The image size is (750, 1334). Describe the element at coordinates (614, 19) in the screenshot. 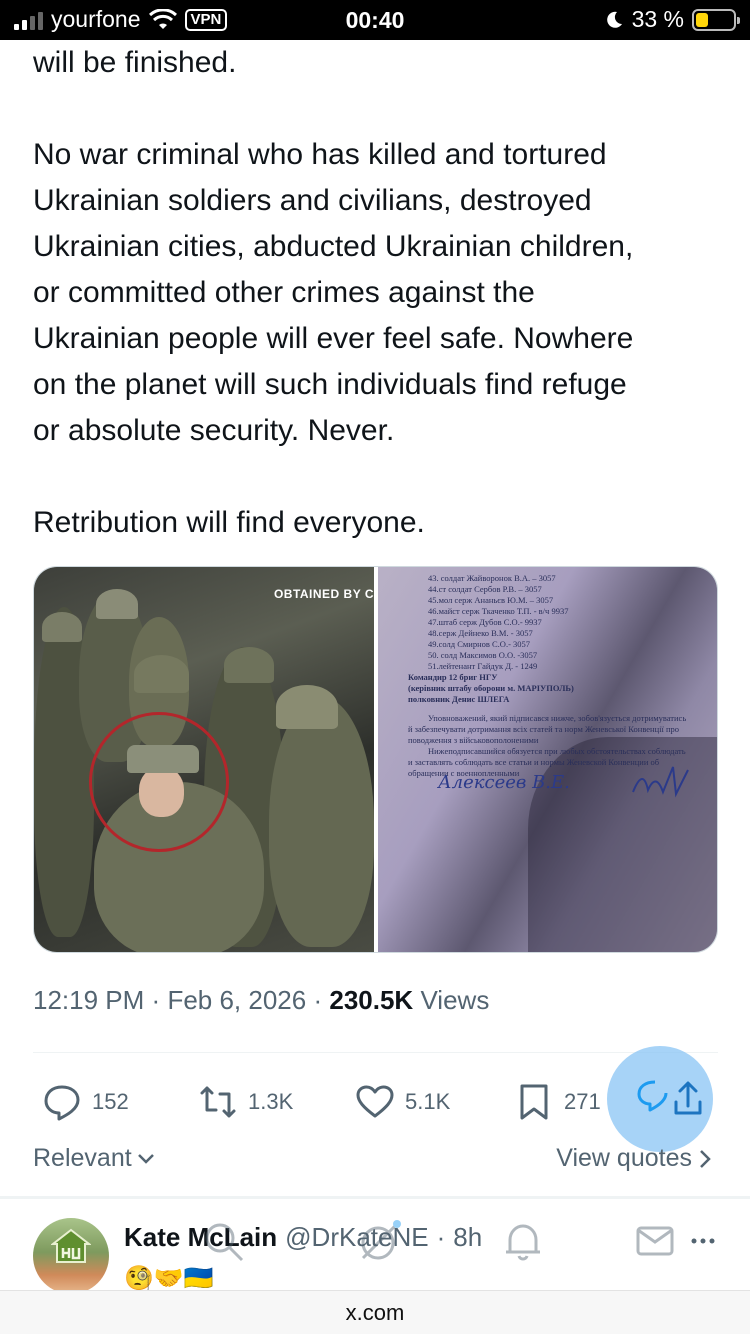

I see `moon-icon` at that location.